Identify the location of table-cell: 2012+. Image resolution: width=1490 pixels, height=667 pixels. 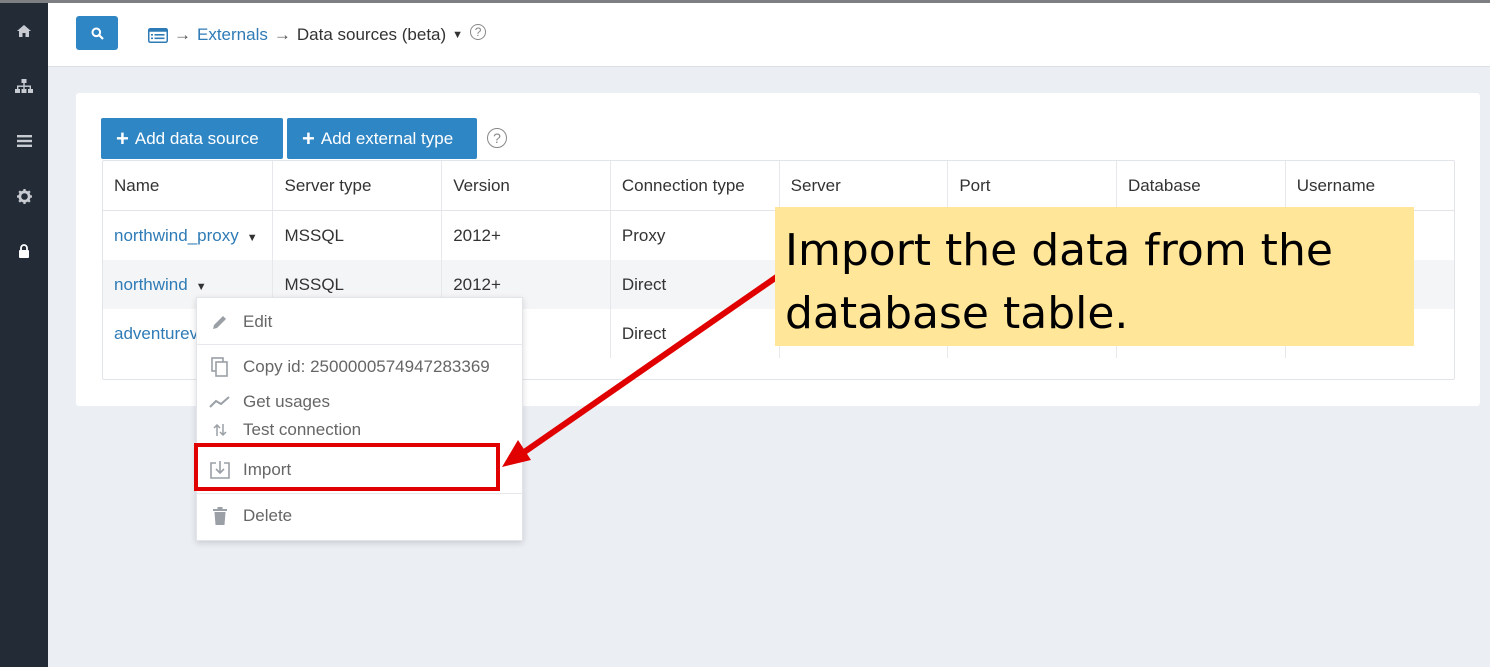
(526, 235).